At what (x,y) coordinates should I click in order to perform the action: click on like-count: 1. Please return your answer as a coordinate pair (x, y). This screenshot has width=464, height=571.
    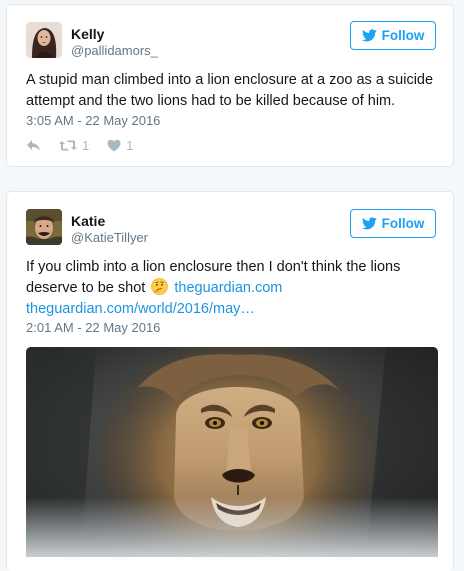
    Looking at the image, I should click on (130, 145).